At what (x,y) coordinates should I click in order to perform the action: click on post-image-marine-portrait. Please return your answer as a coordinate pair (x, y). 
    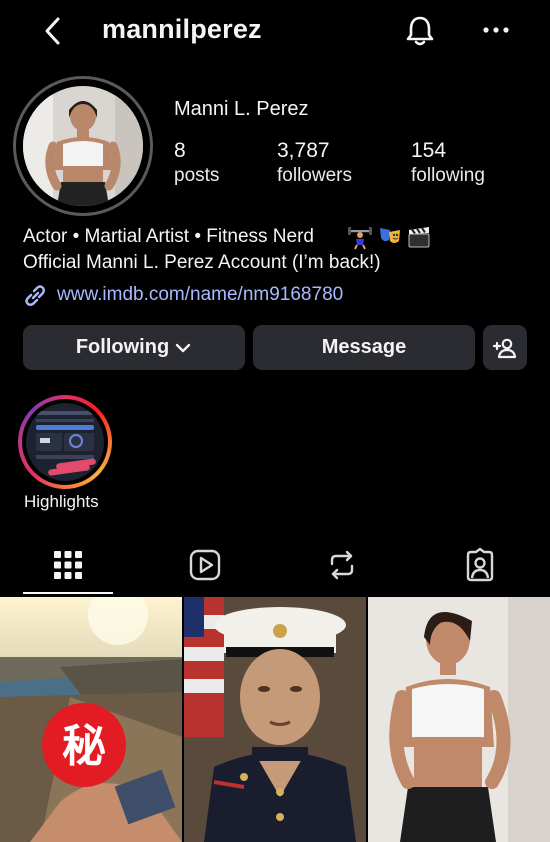
    Looking at the image, I should click on (275, 719).